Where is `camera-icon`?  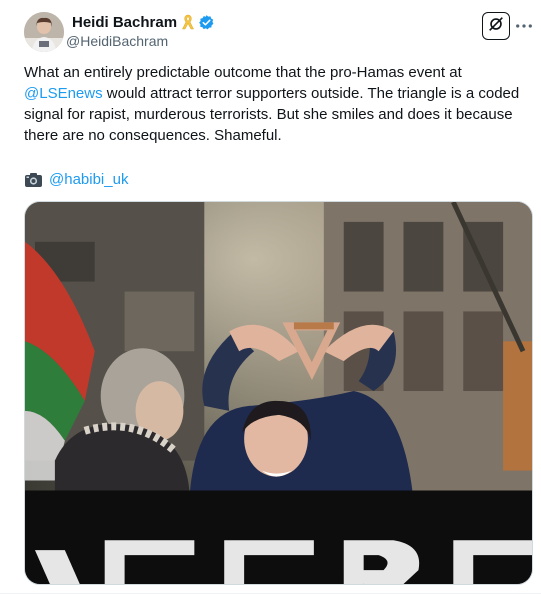 camera-icon is located at coordinates (33, 180).